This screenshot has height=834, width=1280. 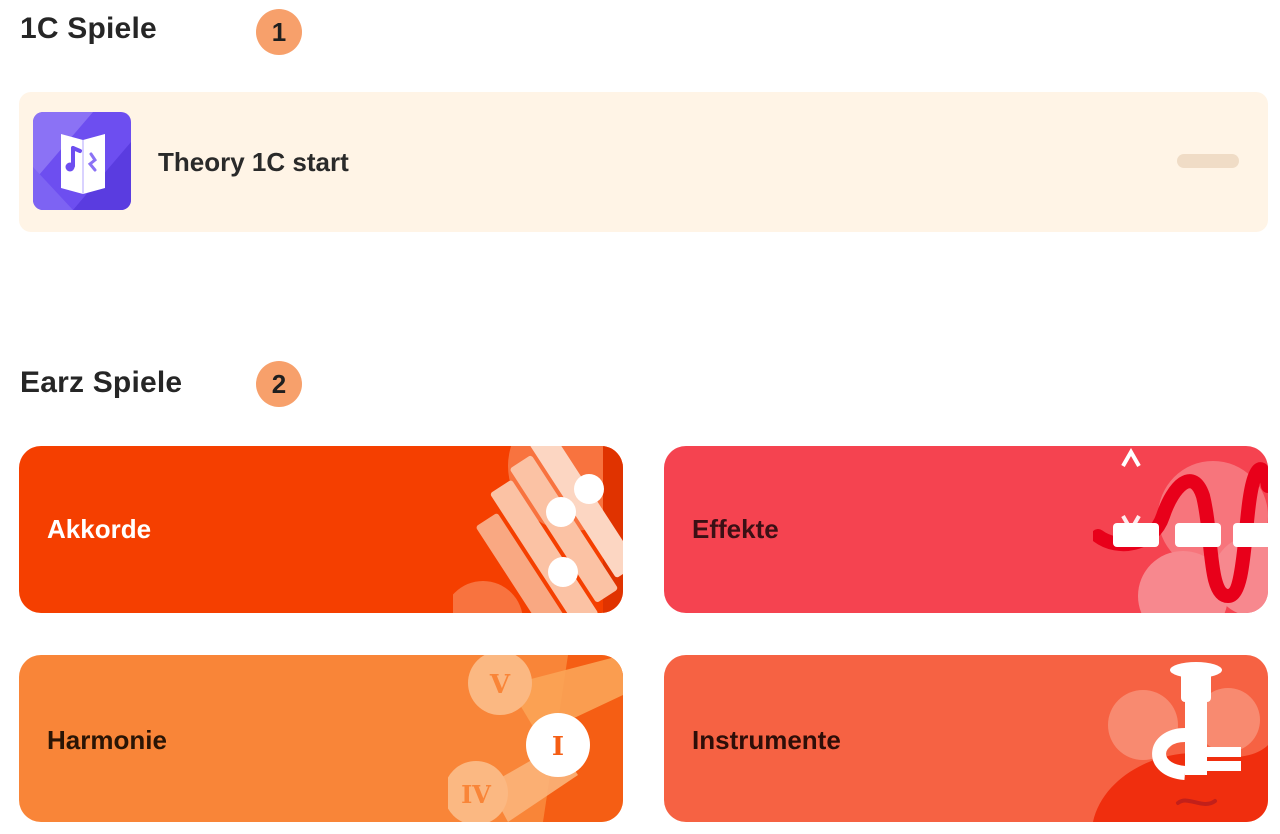 I want to click on degree-iv-label: IV, so click(x=476, y=794).